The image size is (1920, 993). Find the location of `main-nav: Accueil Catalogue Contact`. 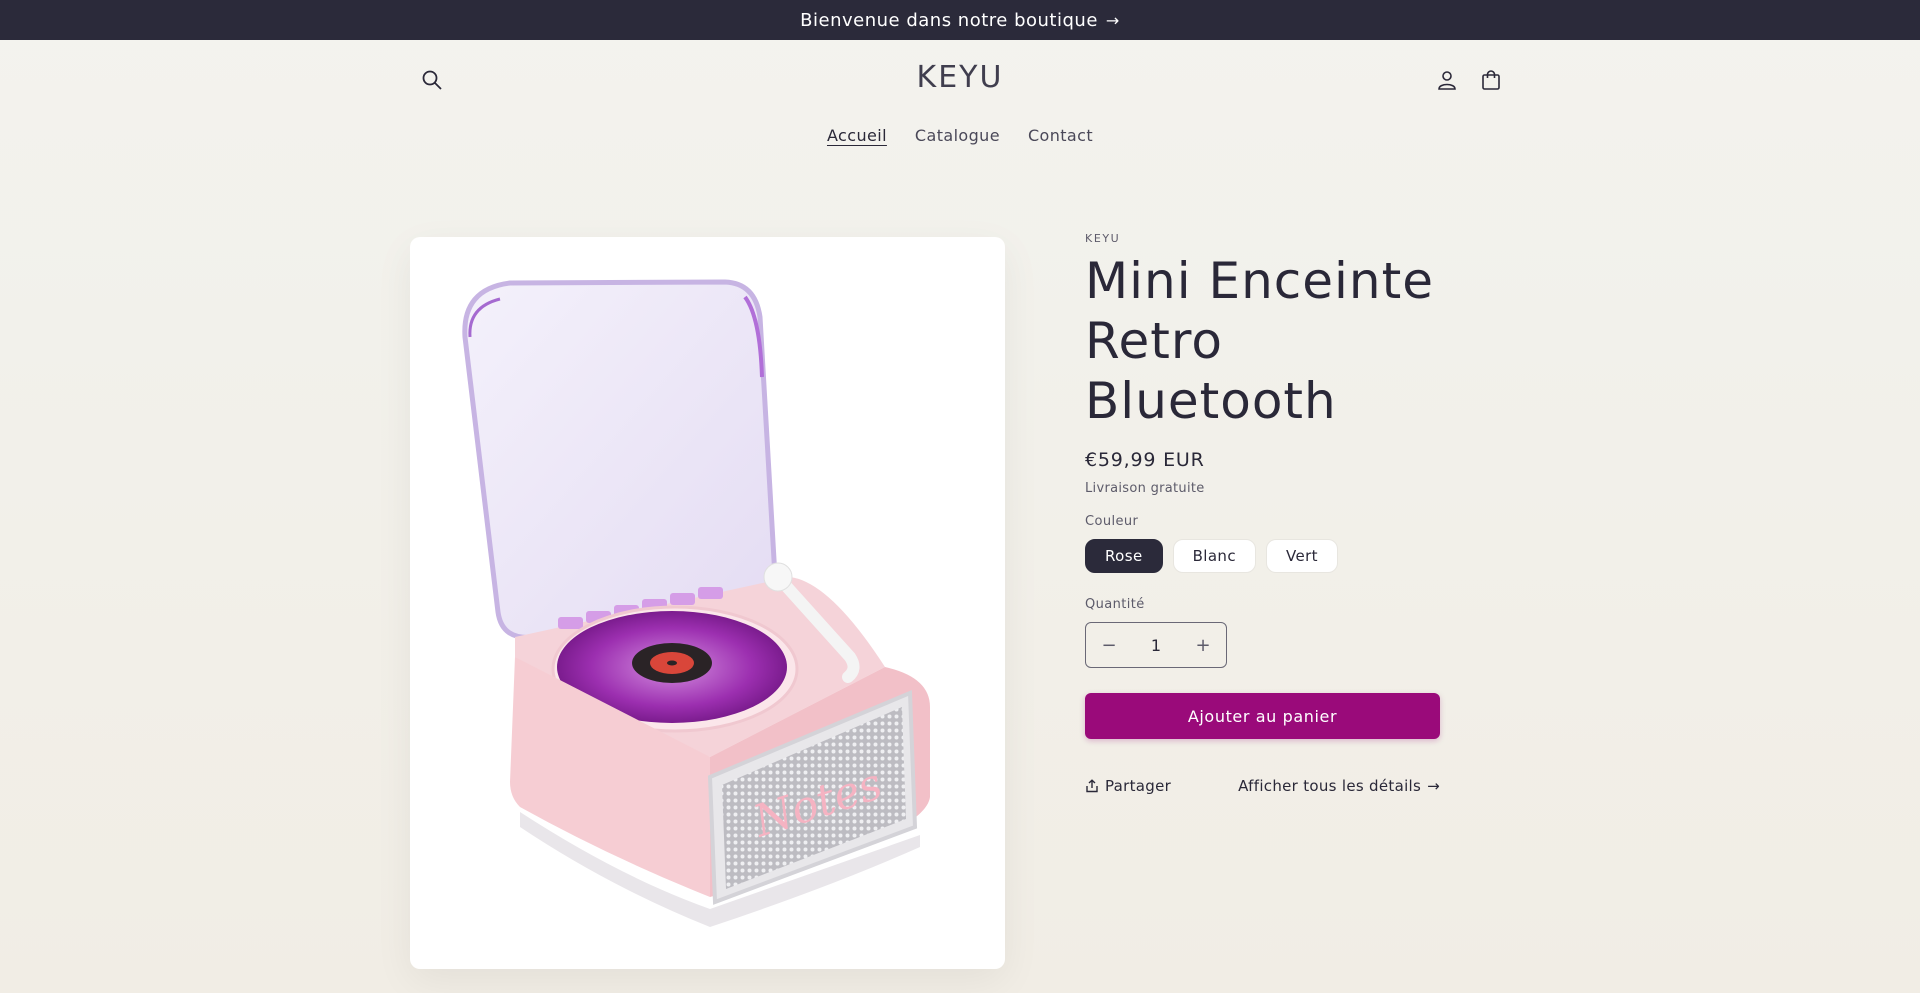

main-nav: Accueil Catalogue Contact is located at coordinates (960, 141).